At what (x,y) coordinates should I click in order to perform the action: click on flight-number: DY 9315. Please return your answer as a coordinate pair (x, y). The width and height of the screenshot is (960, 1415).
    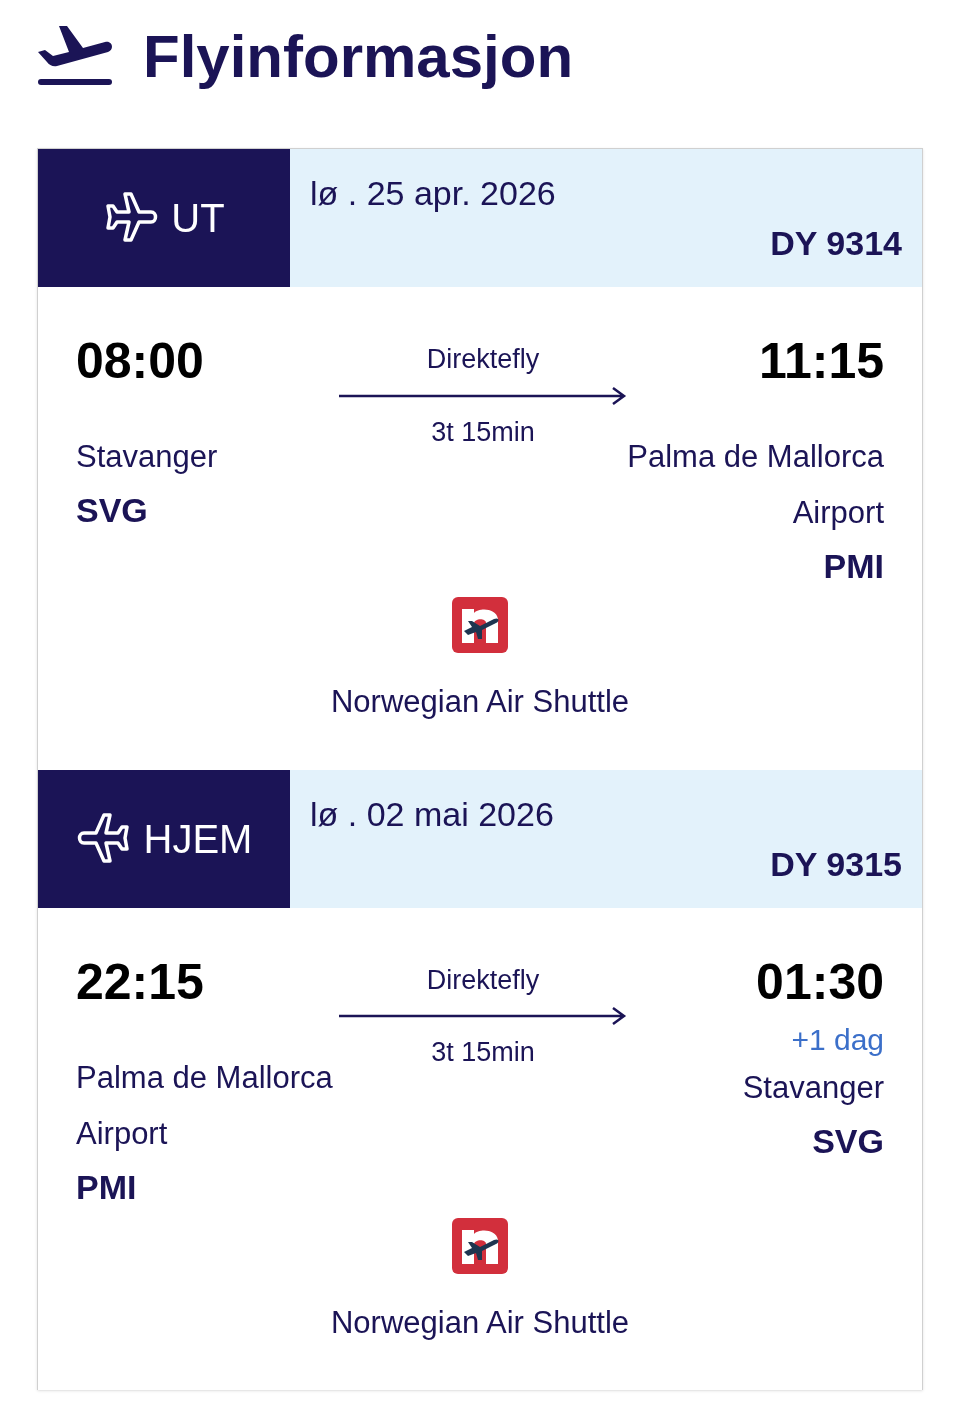
    Looking at the image, I should click on (836, 863).